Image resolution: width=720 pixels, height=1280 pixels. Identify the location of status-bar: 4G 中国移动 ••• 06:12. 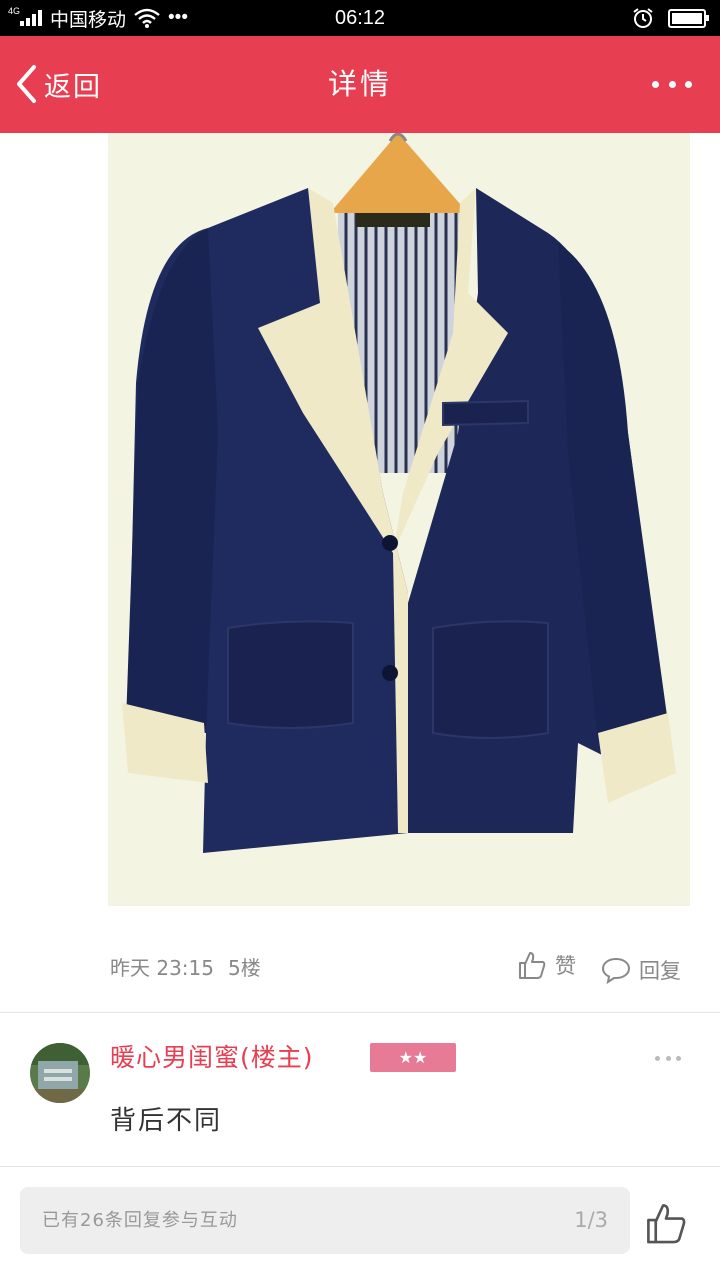
(360, 18).